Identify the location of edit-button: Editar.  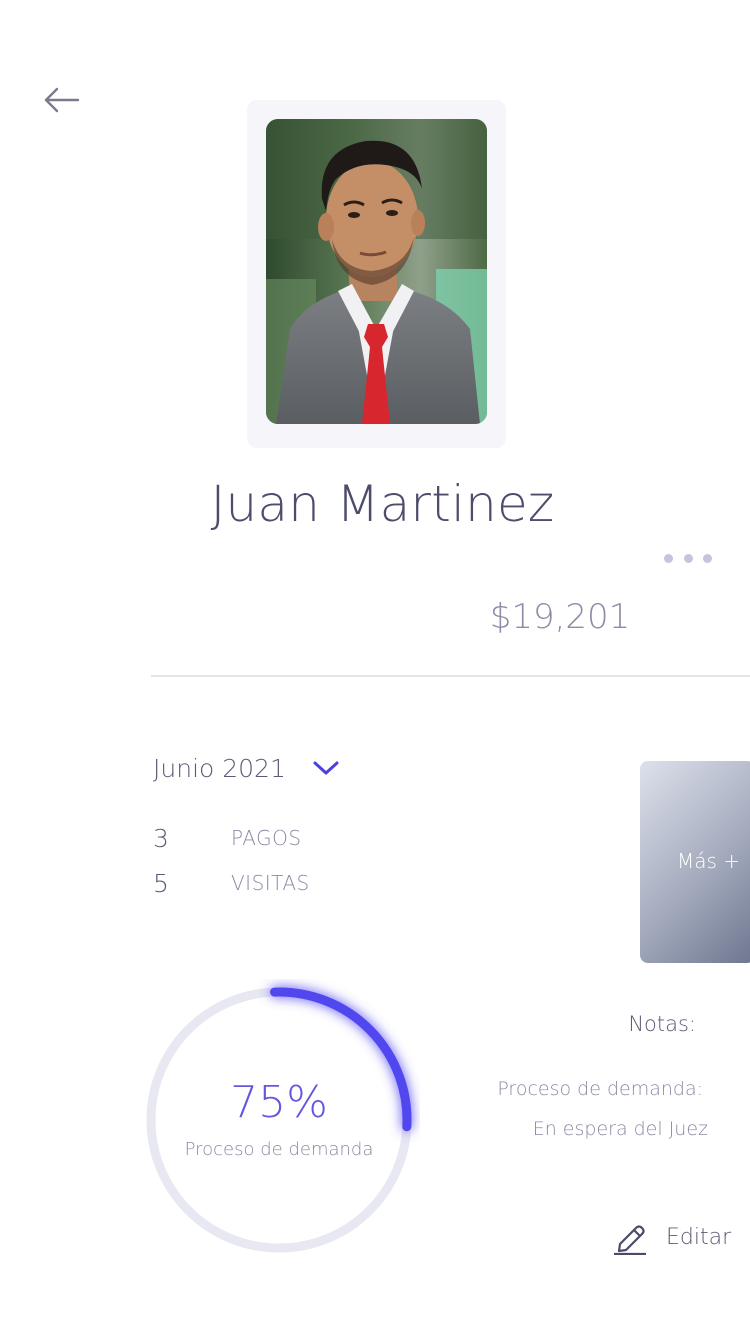
(671, 1237).